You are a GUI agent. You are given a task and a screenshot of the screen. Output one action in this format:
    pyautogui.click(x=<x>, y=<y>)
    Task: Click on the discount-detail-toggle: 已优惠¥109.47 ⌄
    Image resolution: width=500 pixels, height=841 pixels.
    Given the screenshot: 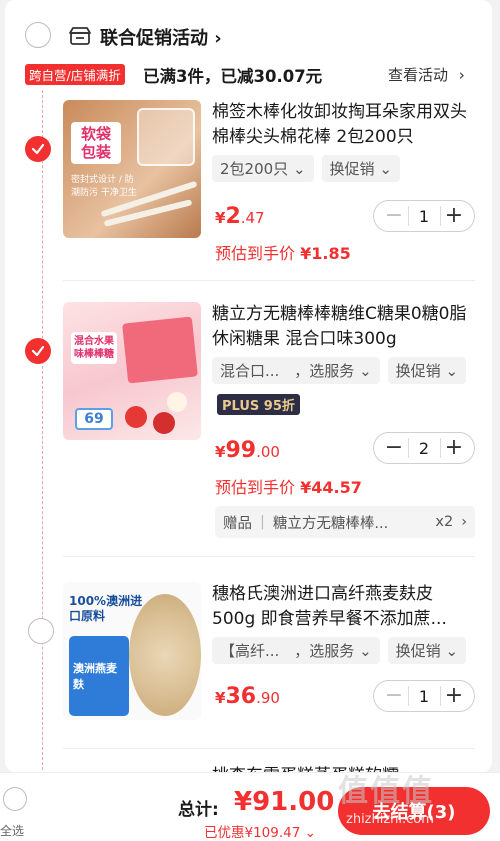 What is the action you would take?
    pyautogui.click(x=260, y=831)
    